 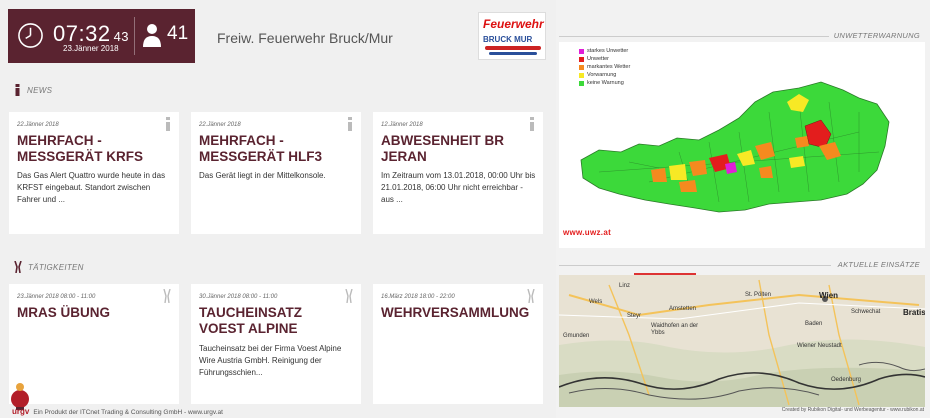 I want to click on activity-card-date: 23.Jänner 2018 08:00 - 11:00, so click(x=56, y=297).